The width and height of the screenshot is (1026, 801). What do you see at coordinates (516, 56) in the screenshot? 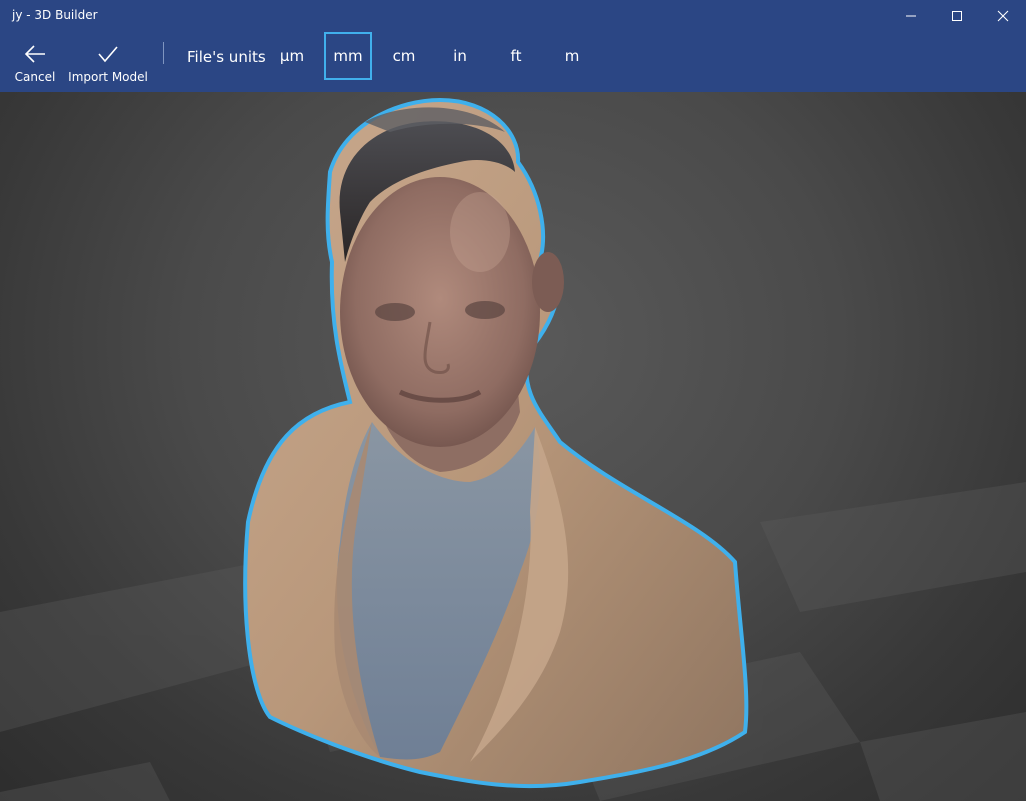
I see `unit-ft-button: ft` at bounding box center [516, 56].